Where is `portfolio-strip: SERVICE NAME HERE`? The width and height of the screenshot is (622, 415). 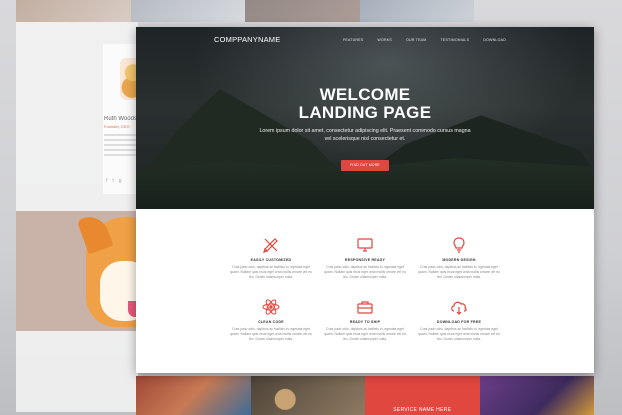
portfolio-strip: SERVICE NAME HERE is located at coordinates (365, 395).